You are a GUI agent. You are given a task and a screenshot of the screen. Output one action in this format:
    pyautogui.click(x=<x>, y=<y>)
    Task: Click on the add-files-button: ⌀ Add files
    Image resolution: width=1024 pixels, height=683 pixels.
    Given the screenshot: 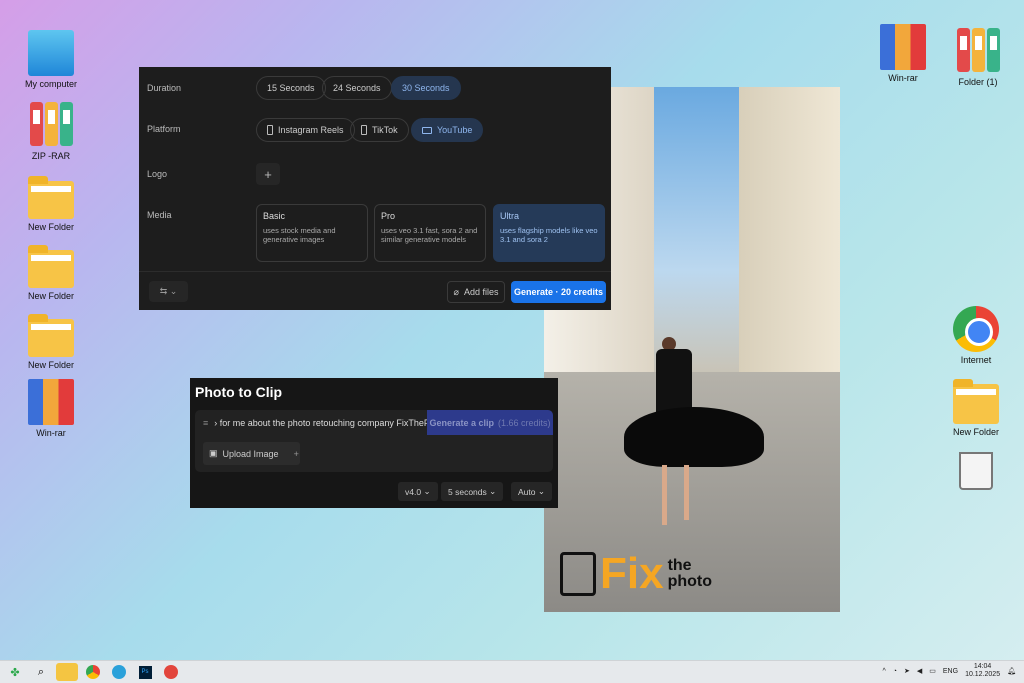 What is the action you would take?
    pyautogui.click(x=476, y=292)
    